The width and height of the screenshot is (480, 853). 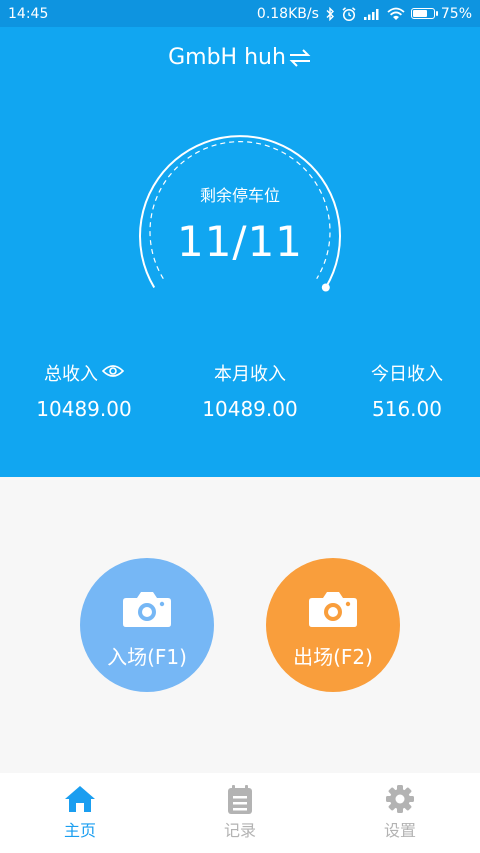 I want to click on bluetooth-icon, so click(x=330, y=13).